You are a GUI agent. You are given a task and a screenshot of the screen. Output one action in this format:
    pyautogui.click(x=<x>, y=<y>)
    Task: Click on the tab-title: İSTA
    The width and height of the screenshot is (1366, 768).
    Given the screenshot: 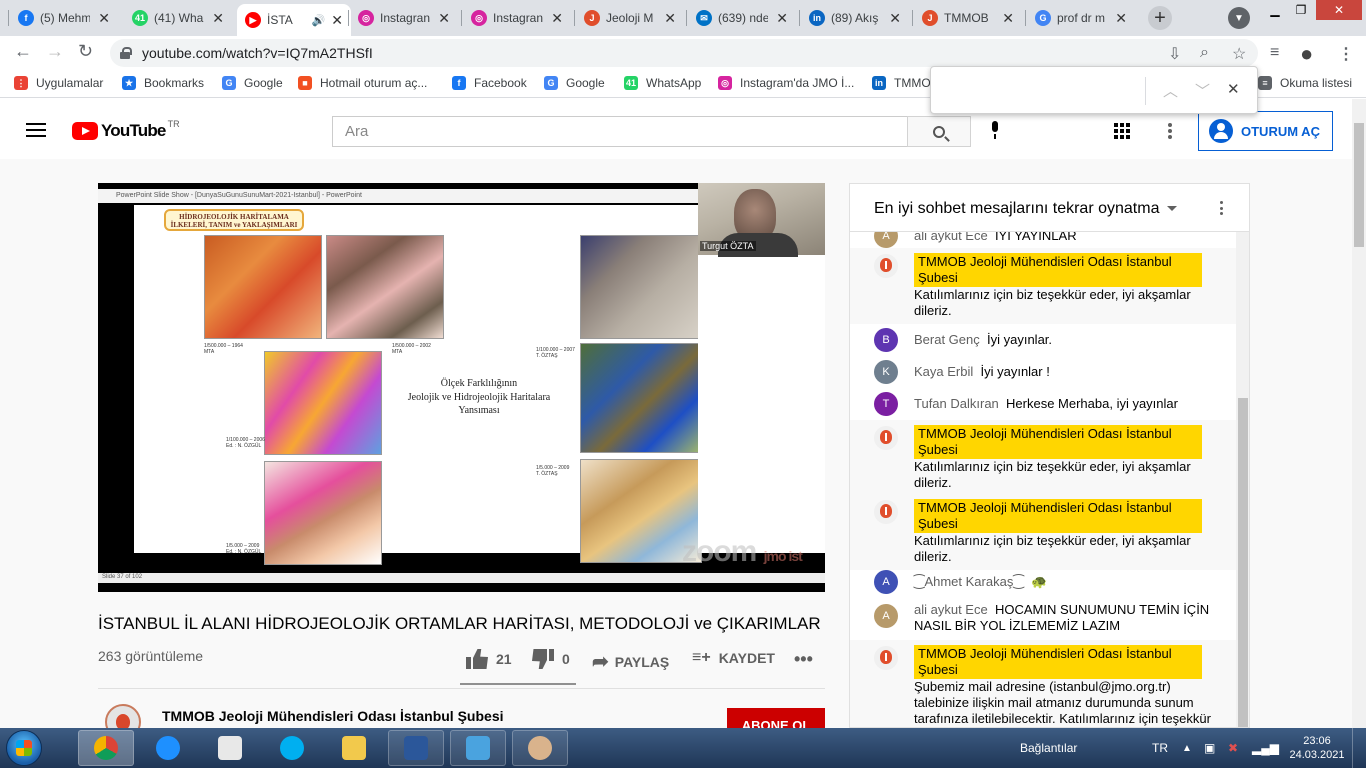 What is the action you would take?
    pyautogui.click(x=280, y=20)
    